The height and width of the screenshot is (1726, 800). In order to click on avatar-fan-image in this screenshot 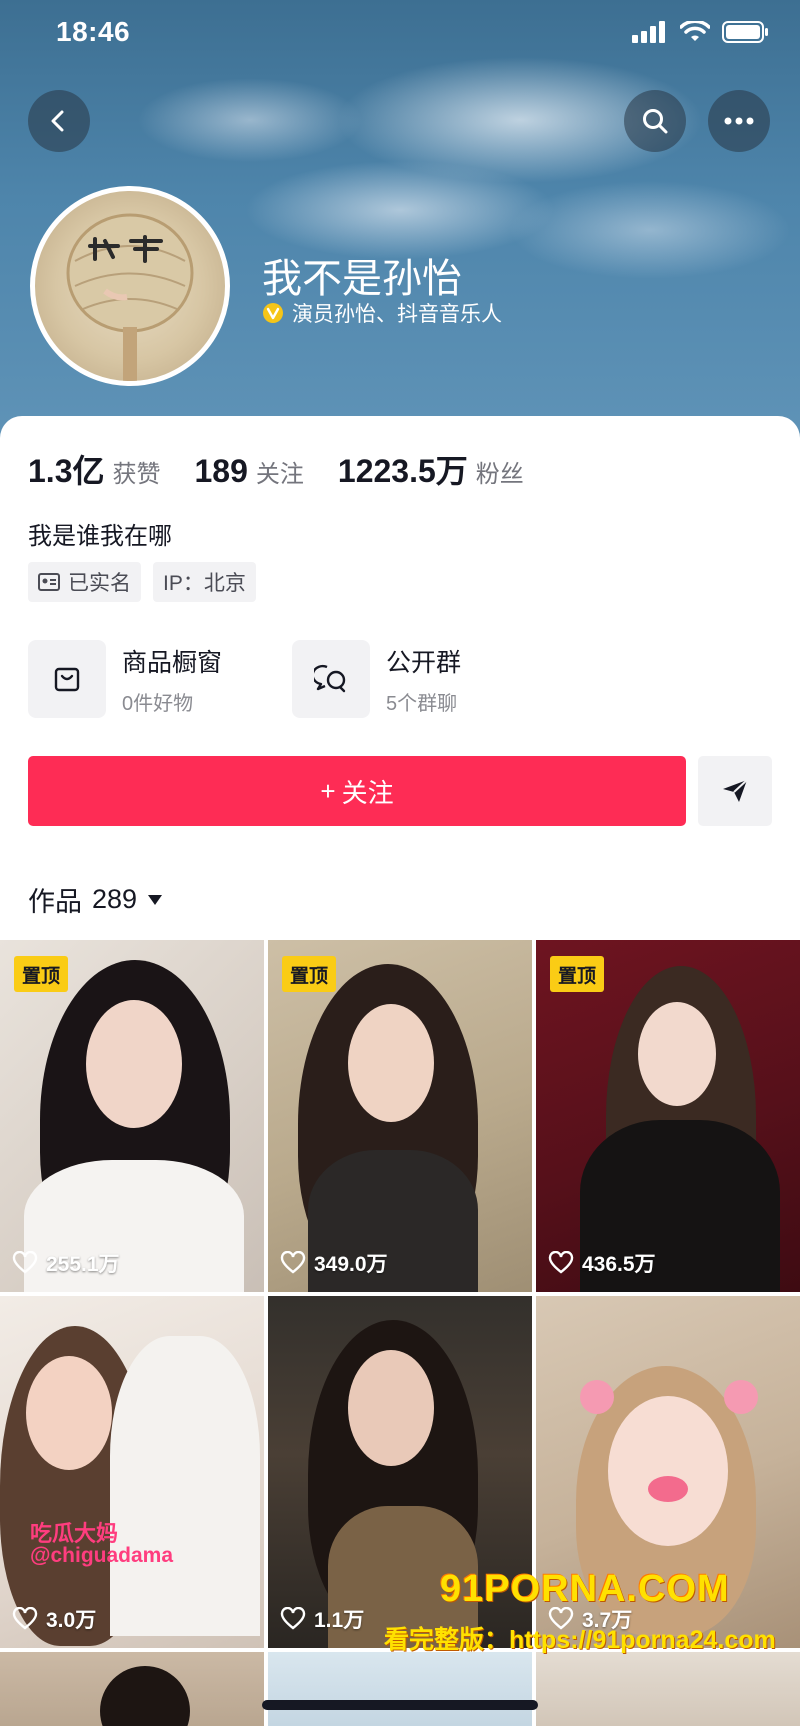, I will do `click(130, 297)`.